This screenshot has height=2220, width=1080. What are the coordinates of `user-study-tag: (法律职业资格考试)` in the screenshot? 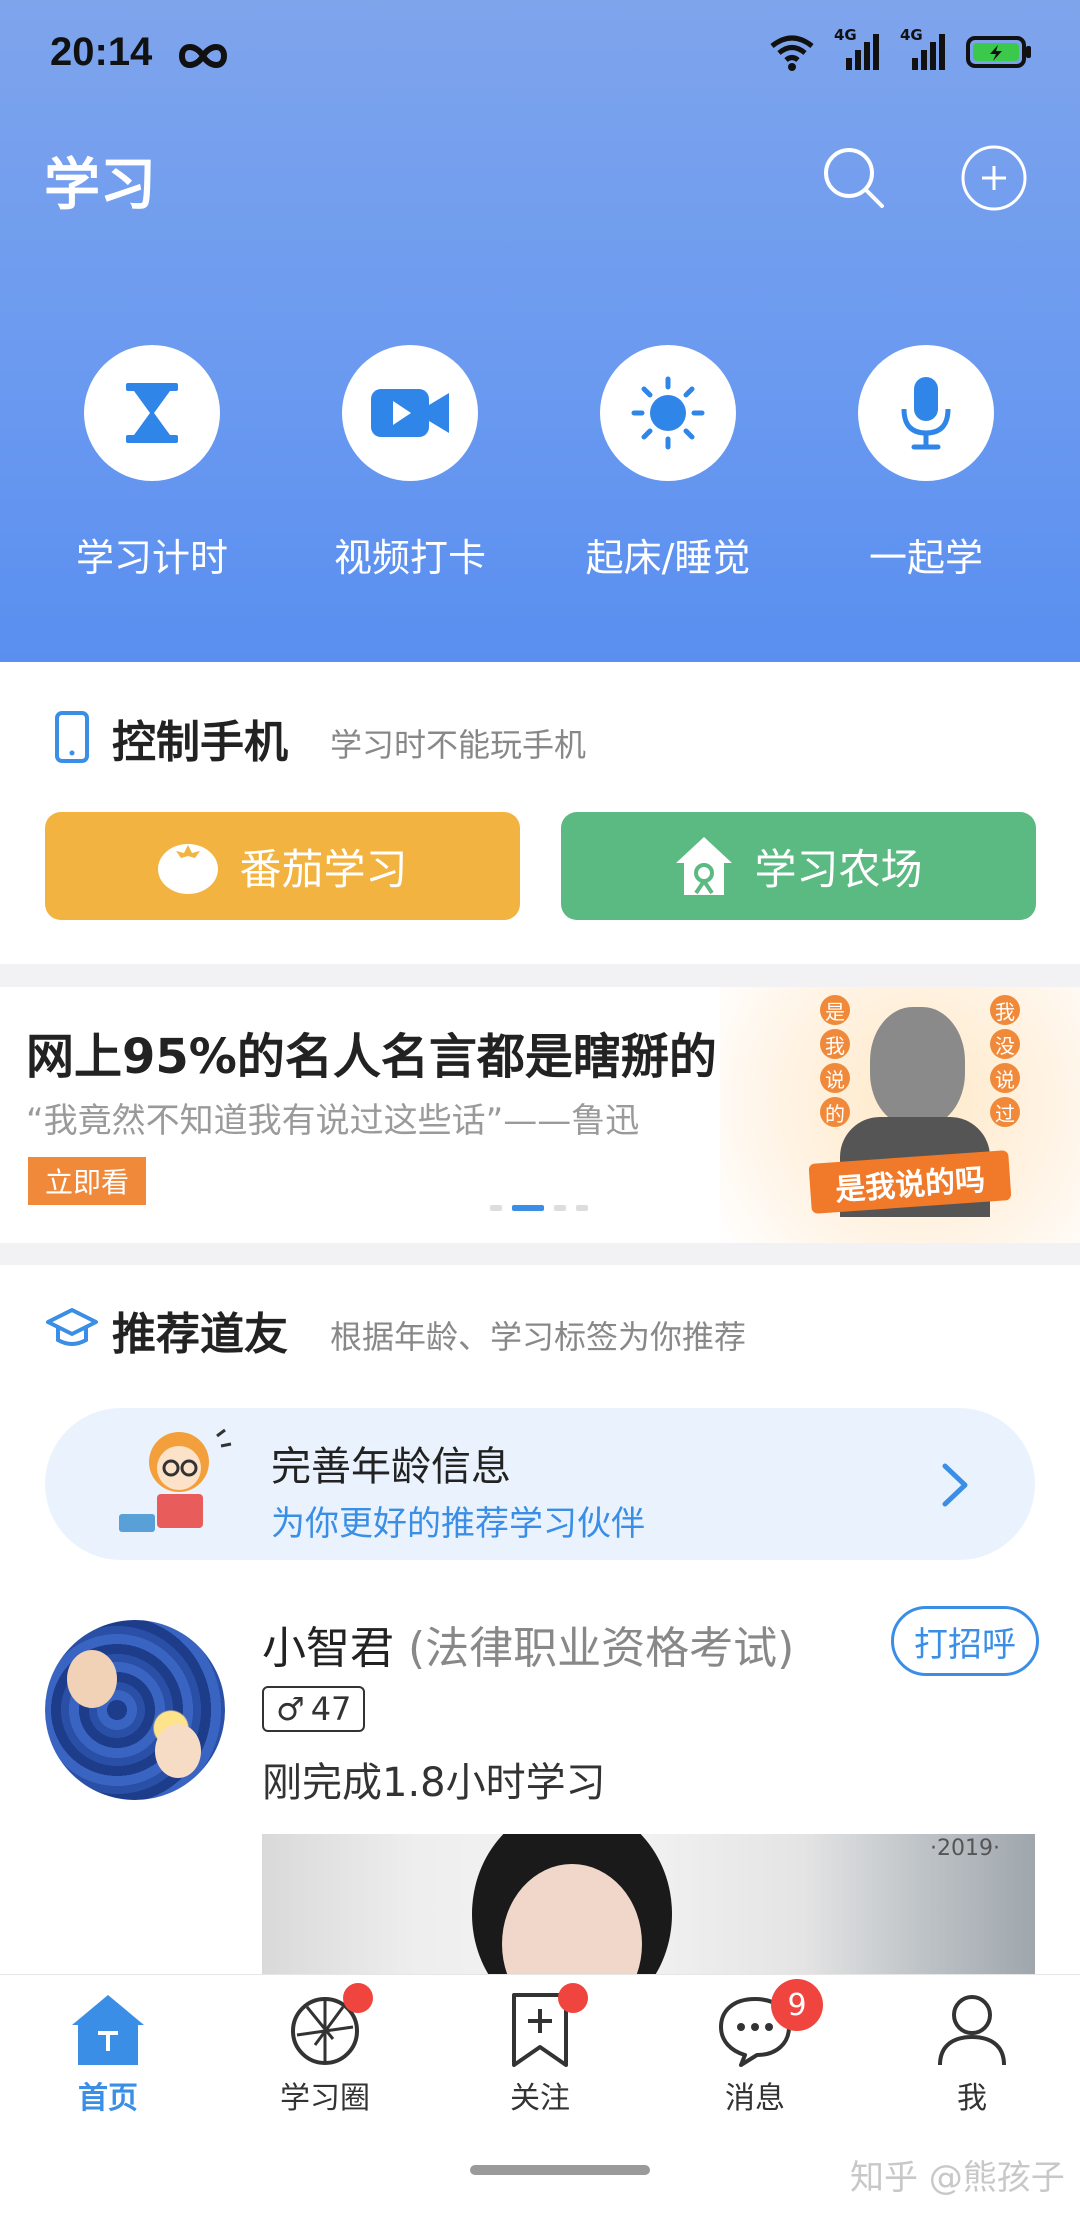 It's located at (601, 1648).